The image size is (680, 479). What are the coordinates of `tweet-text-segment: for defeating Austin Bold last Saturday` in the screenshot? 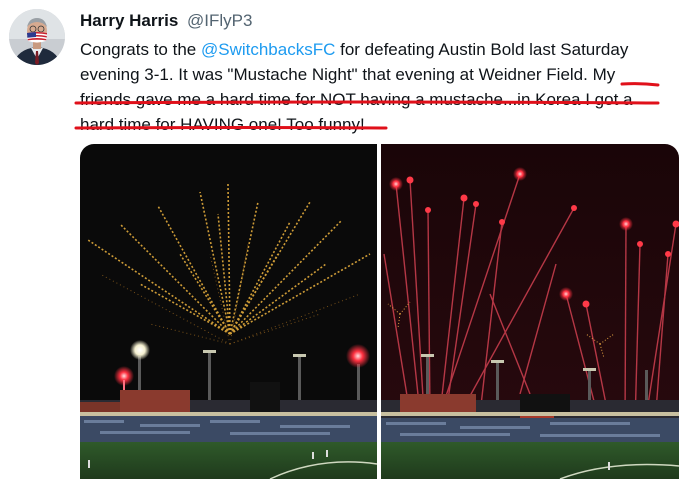 It's located at (482, 49).